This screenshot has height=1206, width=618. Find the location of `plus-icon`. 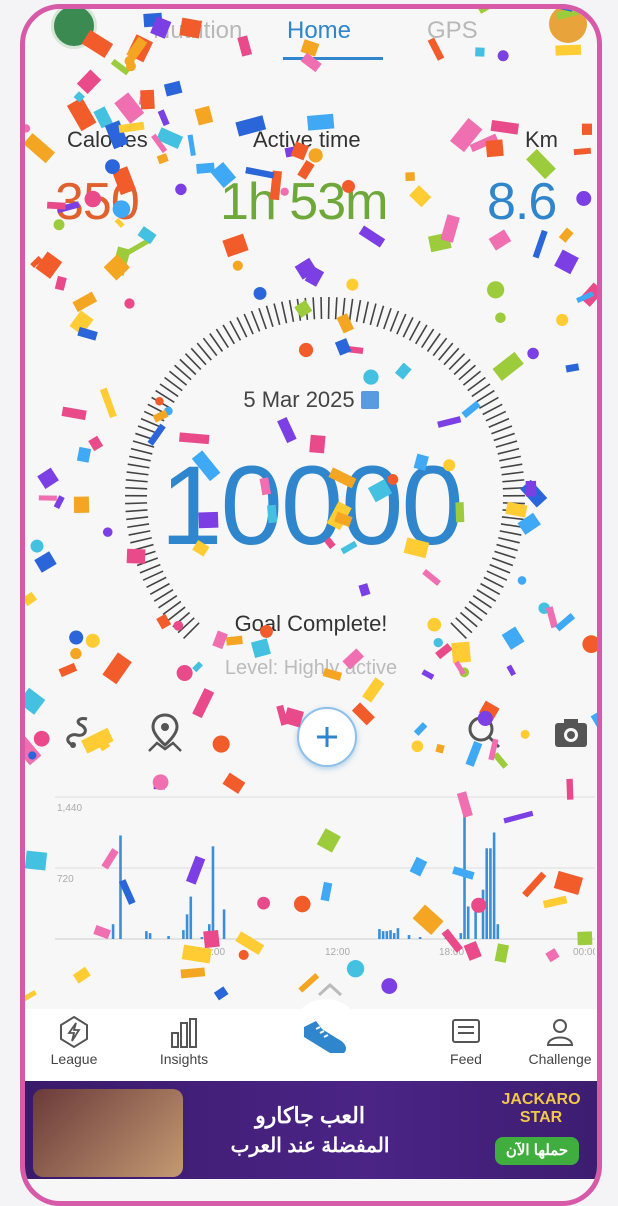

plus-icon is located at coordinates (327, 737).